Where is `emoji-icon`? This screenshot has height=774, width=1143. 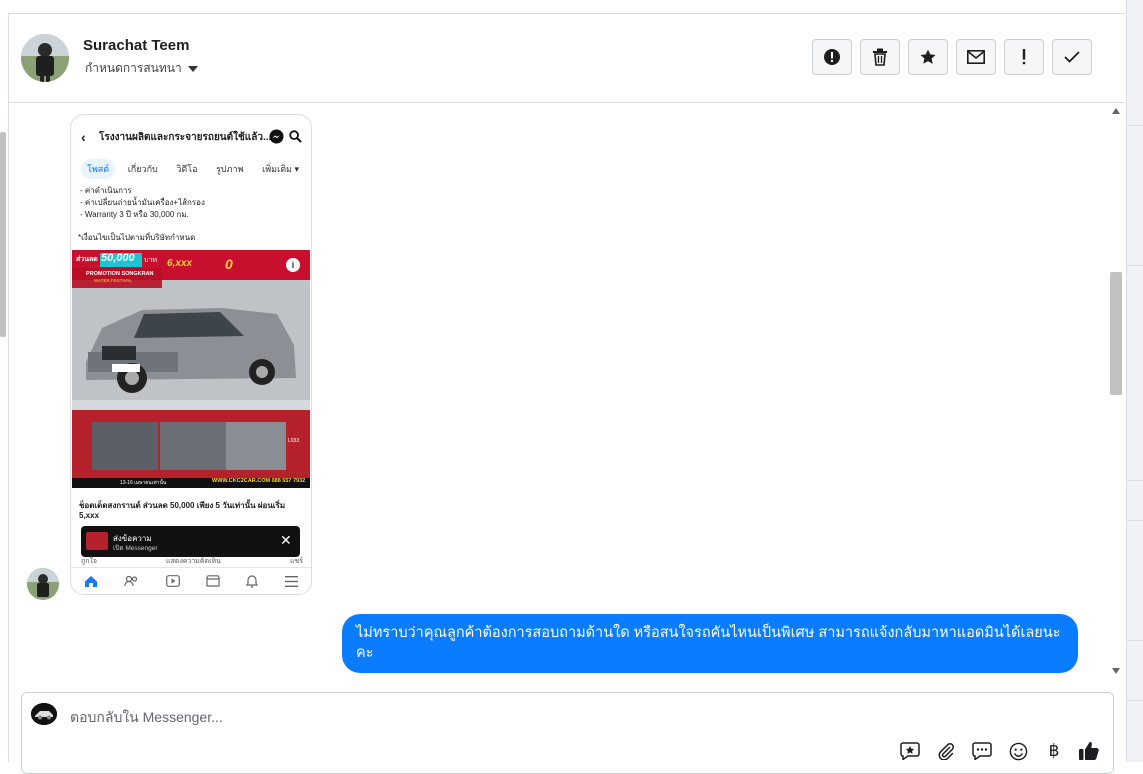 emoji-icon is located at coordinates (1018, 751).